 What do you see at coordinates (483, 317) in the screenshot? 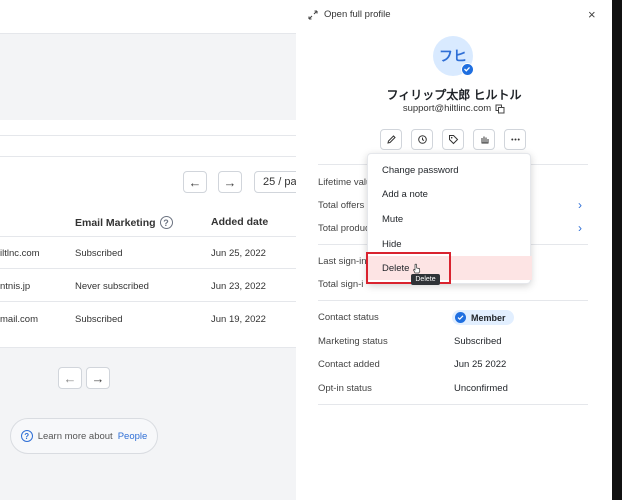
I see `status-badge: Member` at bounding box center [483, 317].